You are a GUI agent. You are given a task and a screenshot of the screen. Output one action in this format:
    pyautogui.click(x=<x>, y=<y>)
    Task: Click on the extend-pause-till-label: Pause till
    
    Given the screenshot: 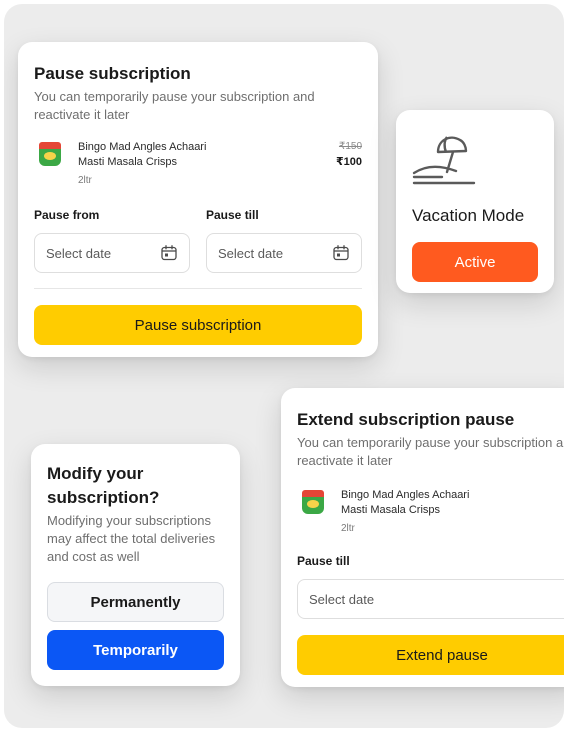 What is the action you would take?
    pyautogui.click(x=323, y=561)
    